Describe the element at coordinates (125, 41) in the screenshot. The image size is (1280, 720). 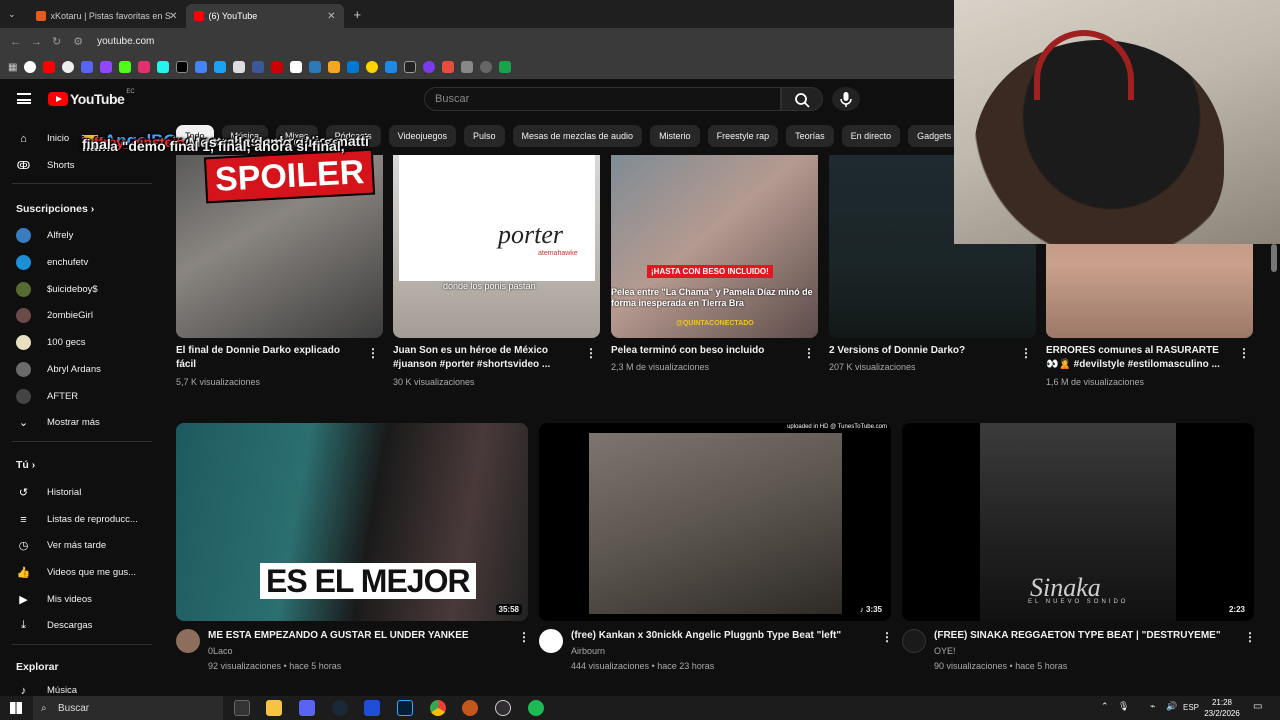
I see `url-field: youtube.com` at that location.